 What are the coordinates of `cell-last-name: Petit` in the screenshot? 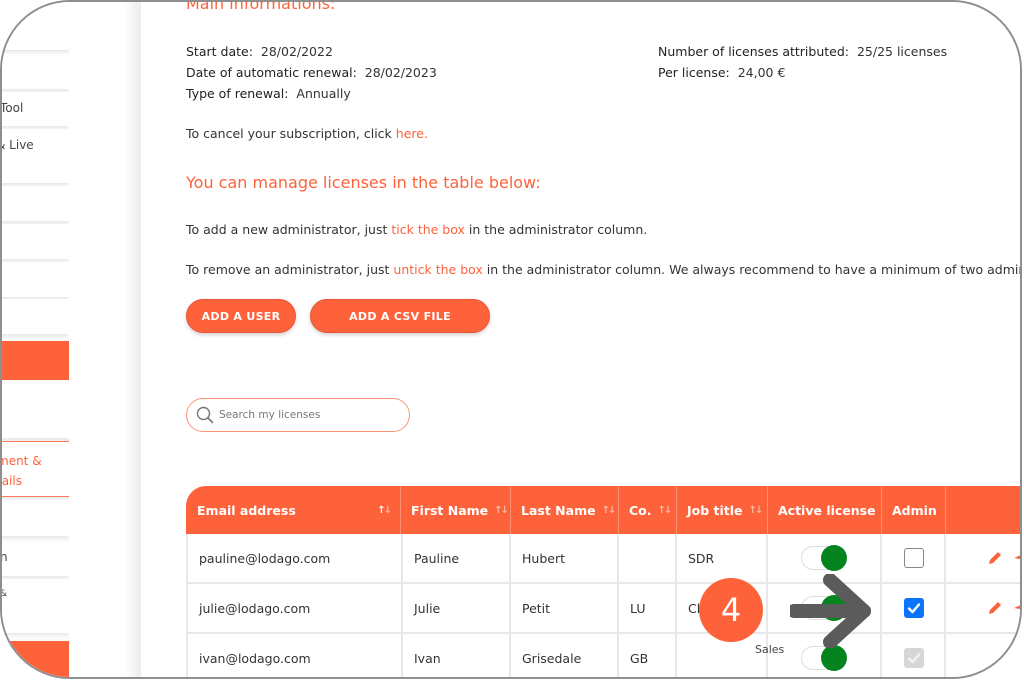 It's located at (565, 608).